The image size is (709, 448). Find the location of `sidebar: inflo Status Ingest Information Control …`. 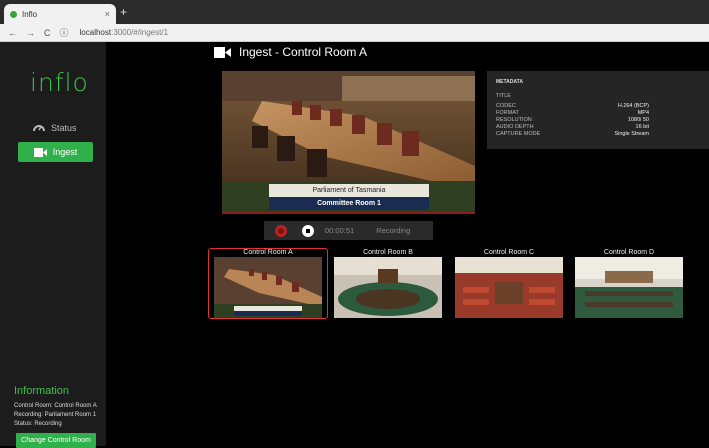

sidebar: inflo Status Ingest Information Control … is located at coordinates (53, 245).